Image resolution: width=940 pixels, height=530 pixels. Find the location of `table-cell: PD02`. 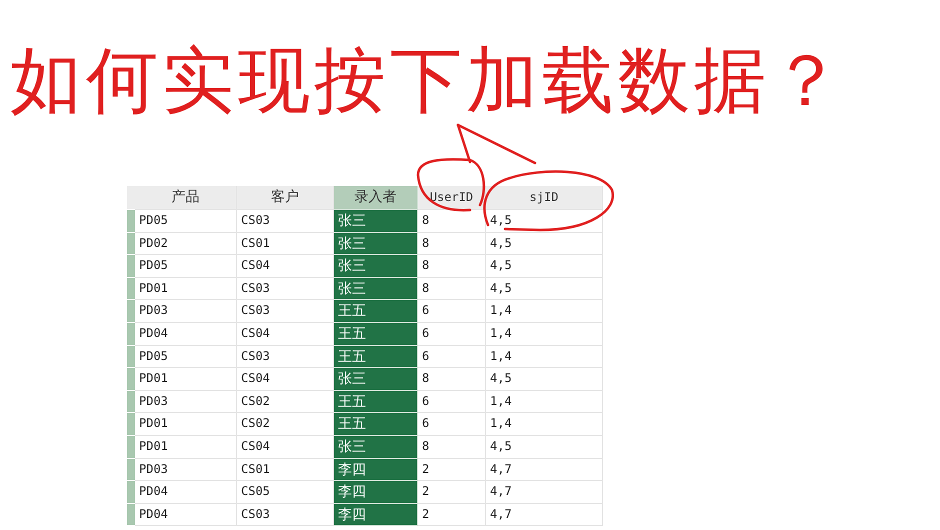

table-cell: PD02 is located at coordinates (186, 244).